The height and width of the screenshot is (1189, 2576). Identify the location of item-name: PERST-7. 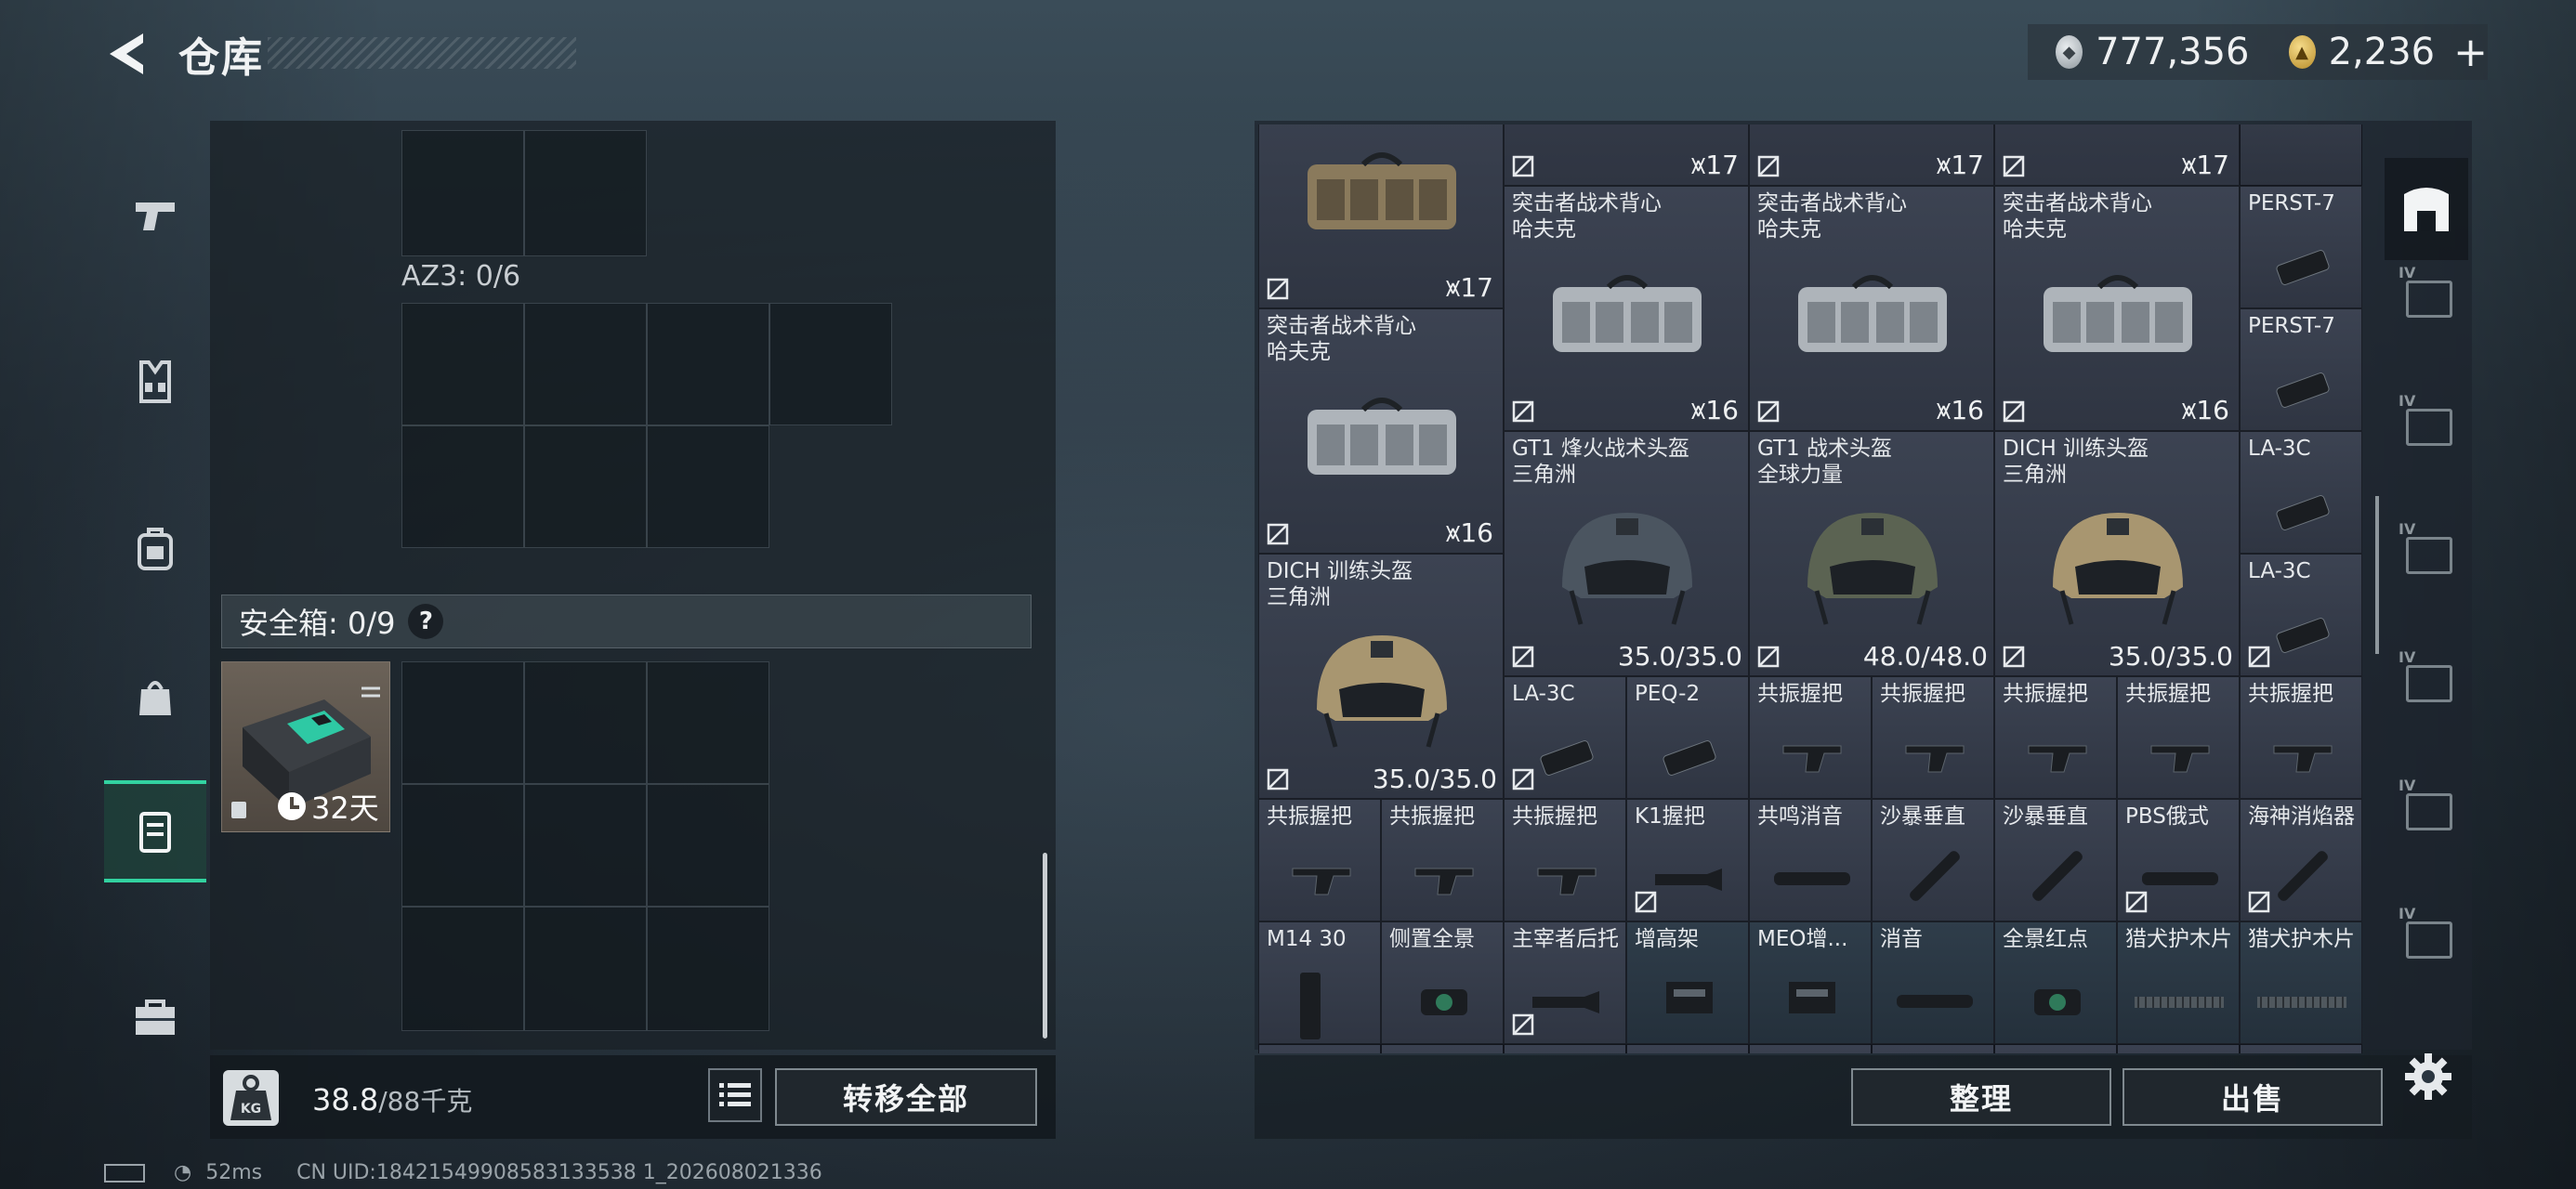
(2291, 326).